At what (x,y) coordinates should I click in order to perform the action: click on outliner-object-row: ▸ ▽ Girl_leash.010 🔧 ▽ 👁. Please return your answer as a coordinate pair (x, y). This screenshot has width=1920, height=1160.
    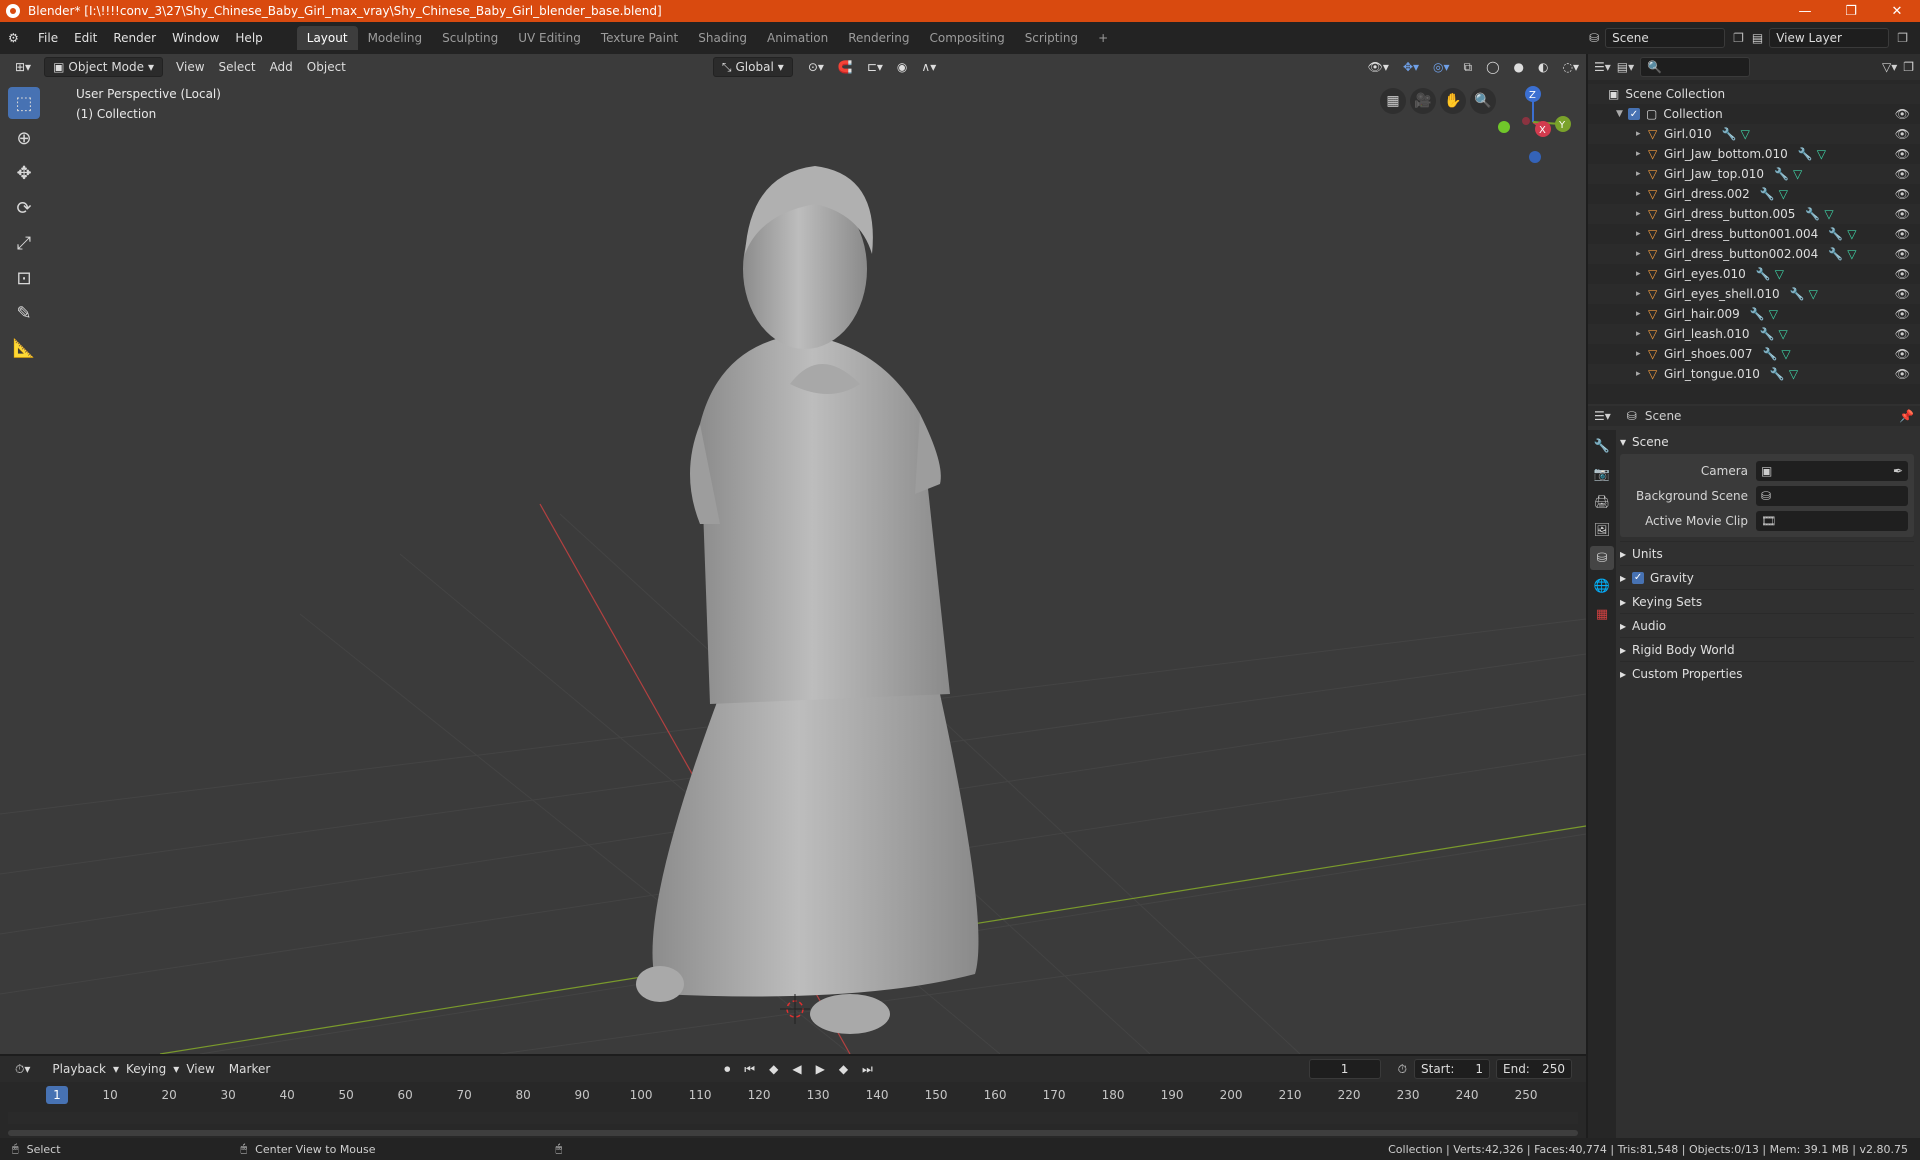
    Looking at the image, I should click on (1754, 334).